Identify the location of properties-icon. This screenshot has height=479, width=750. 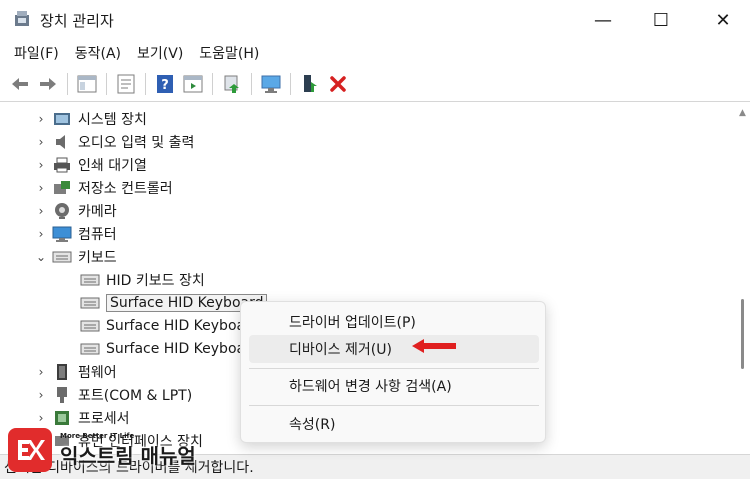
(126, 84).